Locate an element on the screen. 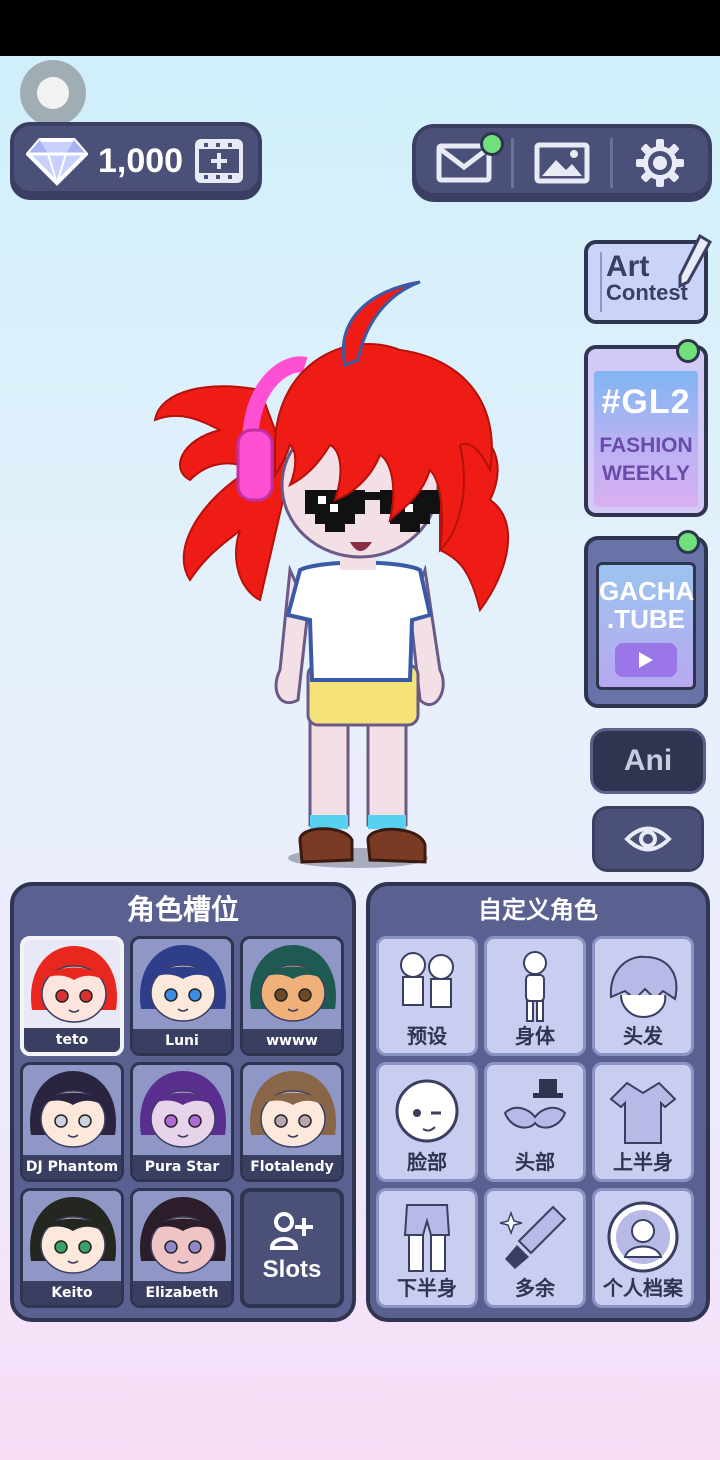 Image resolution: width=720 pixels, height=1460 pixels. presets-icon is located at coordinates (427, 980).